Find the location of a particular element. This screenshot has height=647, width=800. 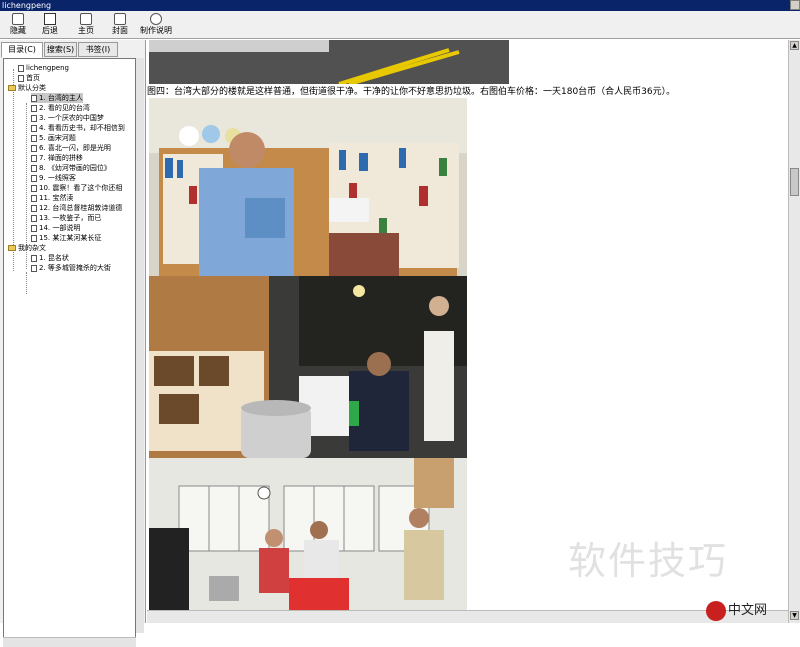

evening-room-photo-image is located at coordinates (308, 367).